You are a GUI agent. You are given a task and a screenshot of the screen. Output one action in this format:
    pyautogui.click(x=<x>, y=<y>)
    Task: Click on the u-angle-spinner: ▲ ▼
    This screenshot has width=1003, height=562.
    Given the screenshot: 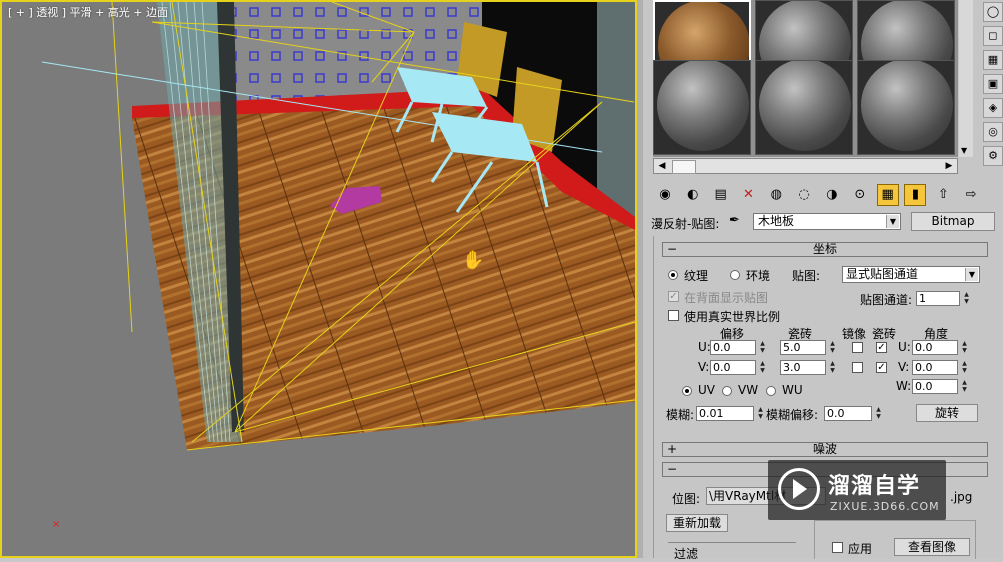 What is the action you would take?
    pyautogui.click(x=964, y=347)
    